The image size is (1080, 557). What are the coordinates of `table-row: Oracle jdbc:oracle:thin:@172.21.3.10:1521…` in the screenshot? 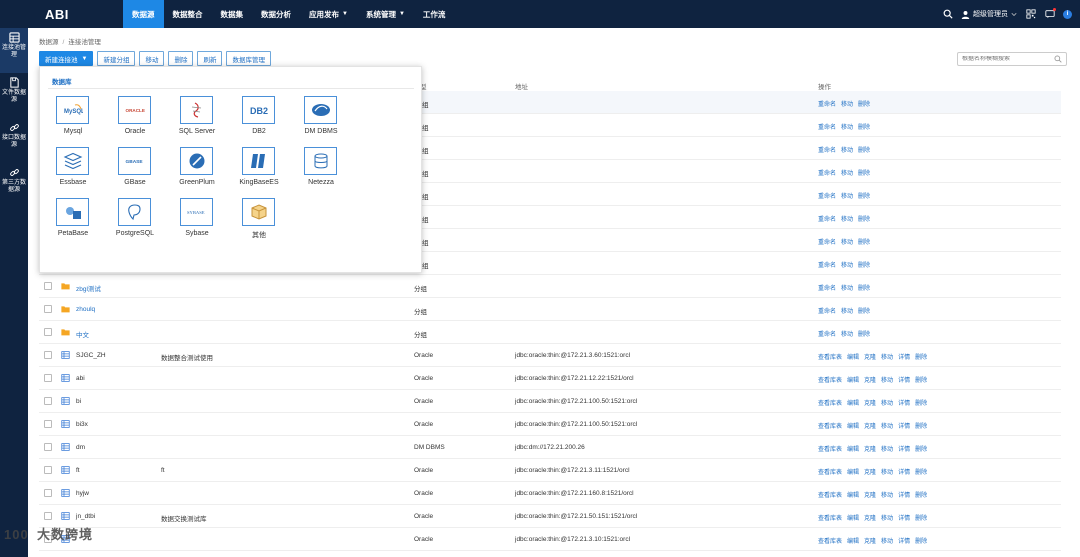 It's located at (550, 539).